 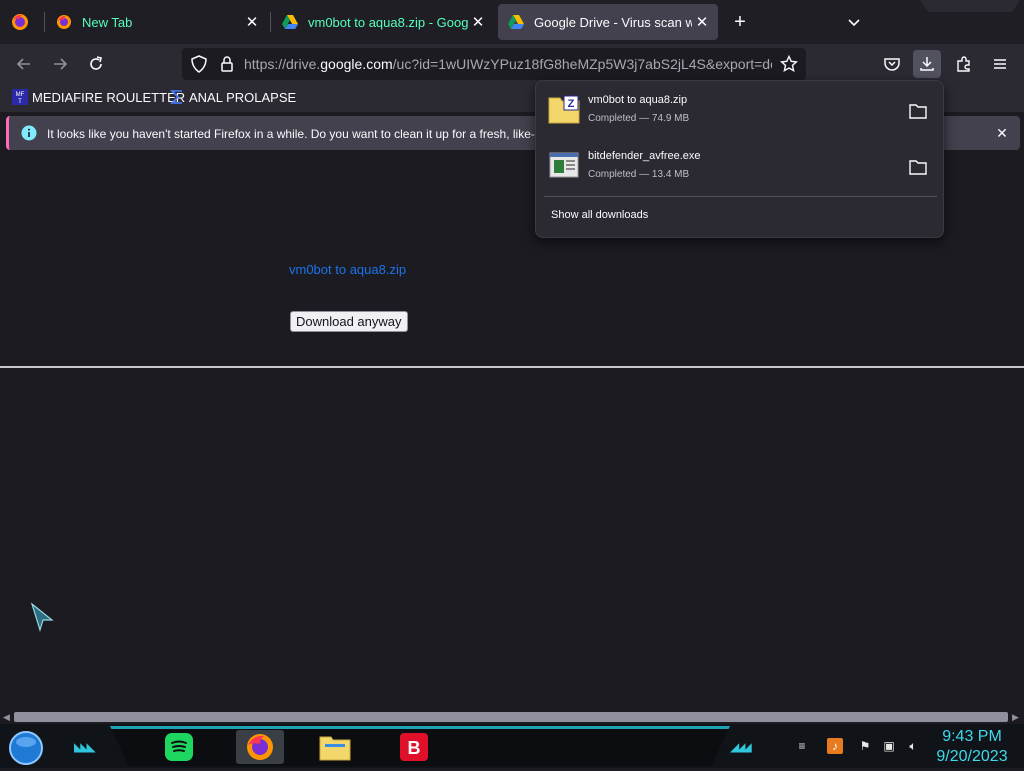 What do you see at coordinates (639, 118) in the screenshot?
I see `download-status: Completed — 74.9 MB` at bounding box center [639, 118].